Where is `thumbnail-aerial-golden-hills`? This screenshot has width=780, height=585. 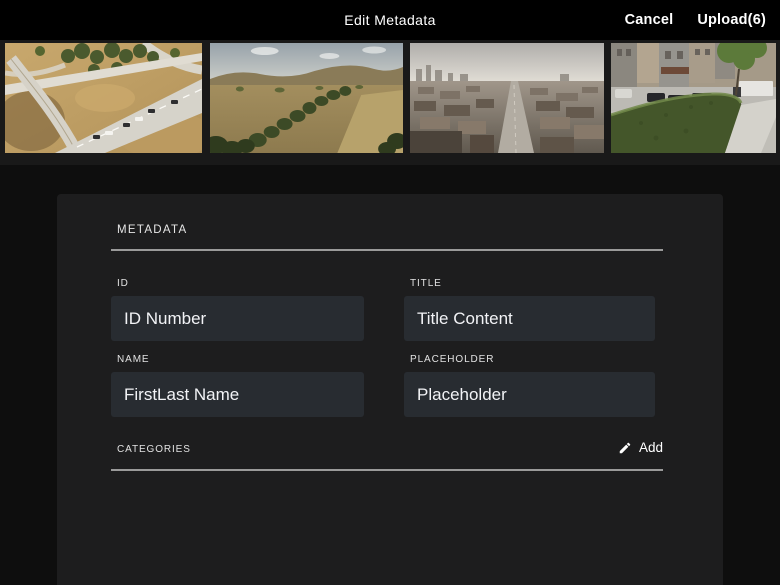
thumbnail-aerial-golden-hills is located at coordinates (306, 98).